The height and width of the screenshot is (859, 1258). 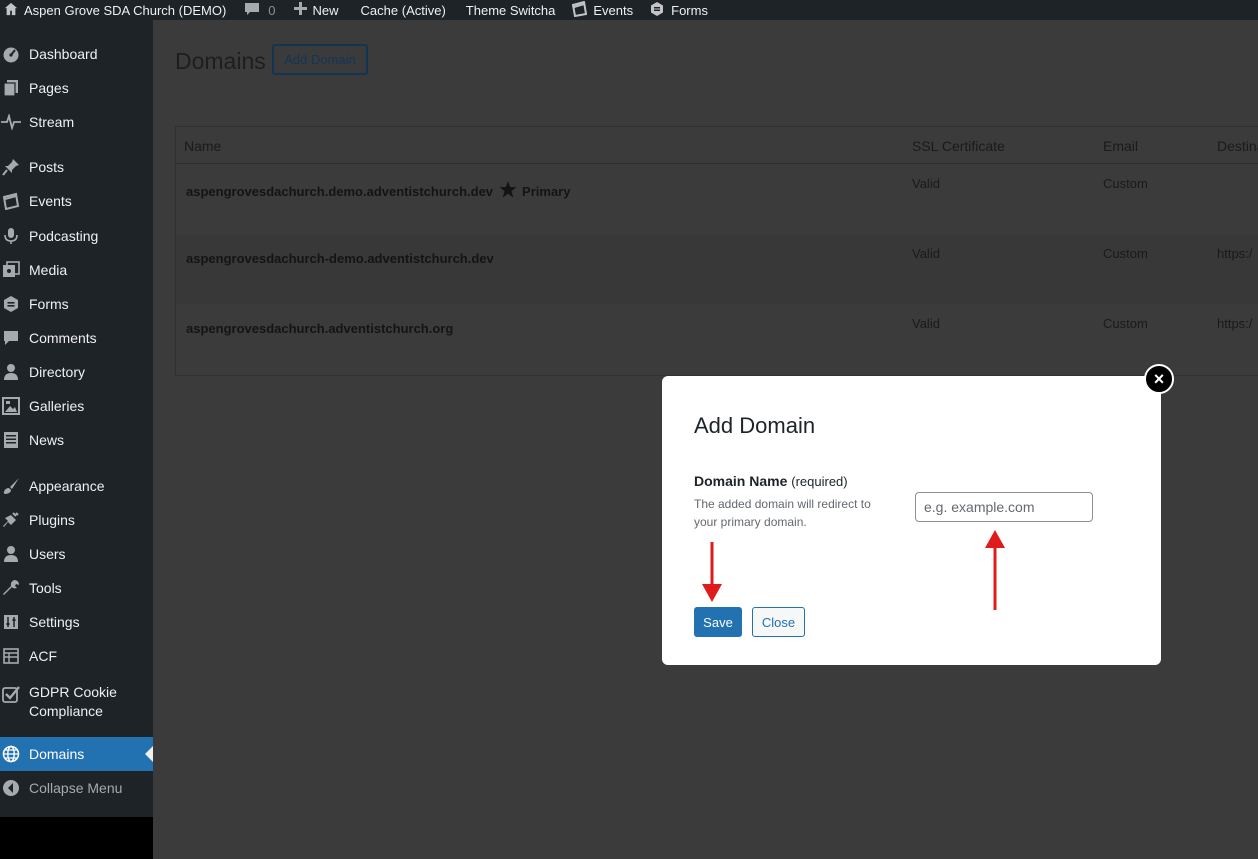 What do you see at coordinates (11, 554) in the screenshot?
I see `users-icon` at bounding box center [11, 554].